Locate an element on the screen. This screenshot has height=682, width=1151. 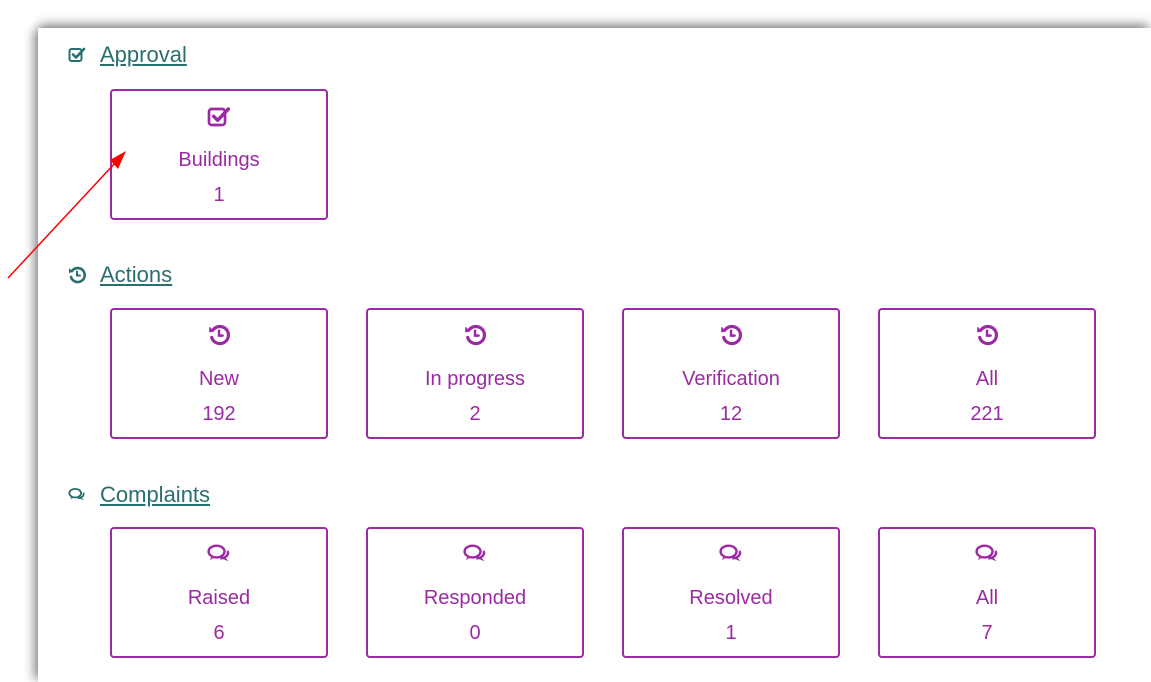
tile-actions-all: All 221 is located at coordinates (987, 373).